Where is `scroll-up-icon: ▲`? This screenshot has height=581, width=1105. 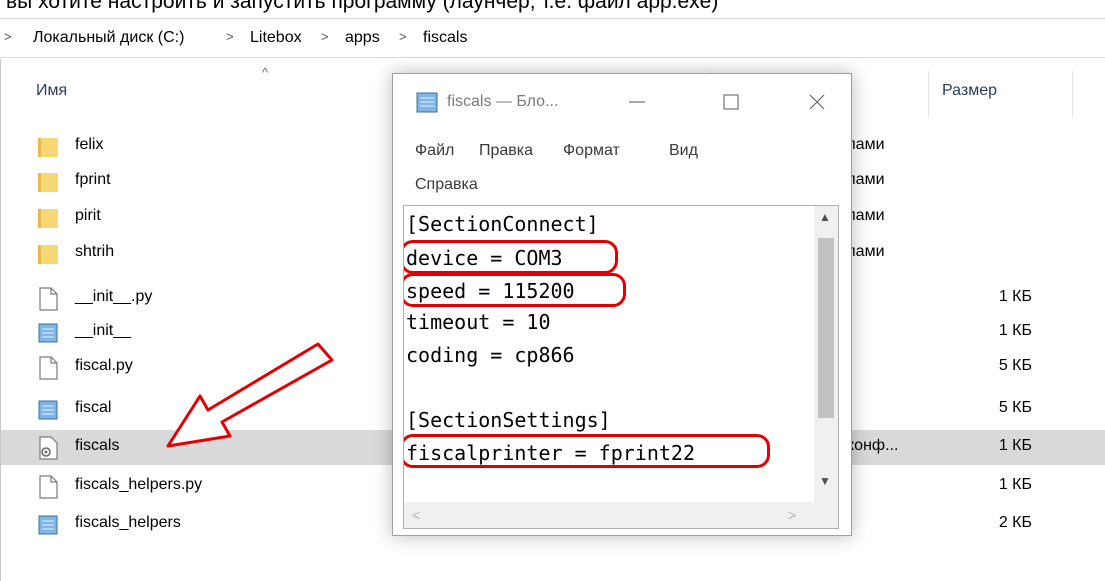
scroll-up-icon: ▲ is located at coordinates (825, 217).